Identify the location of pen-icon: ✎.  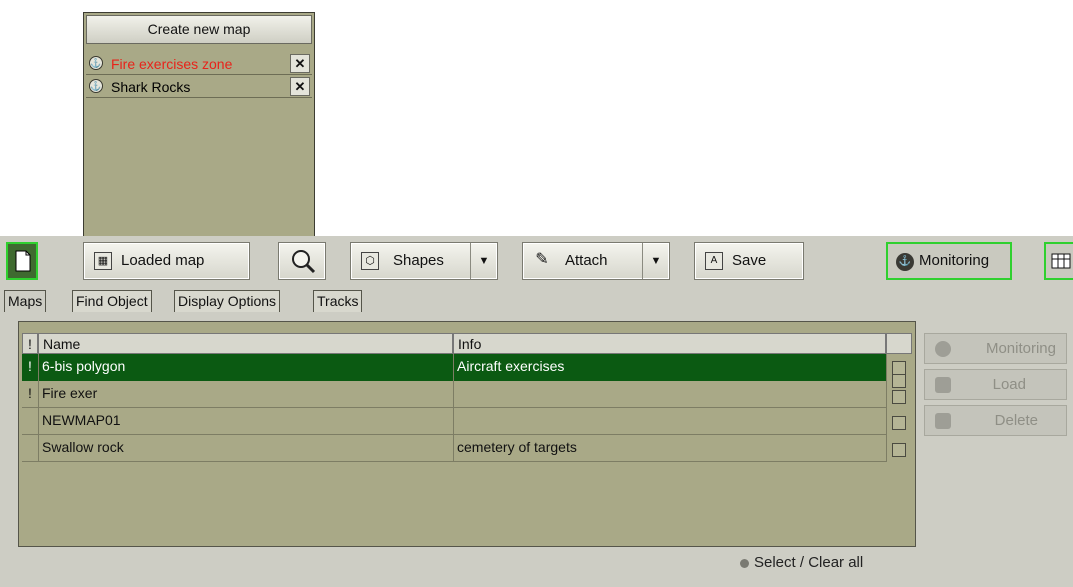
(542, 259).